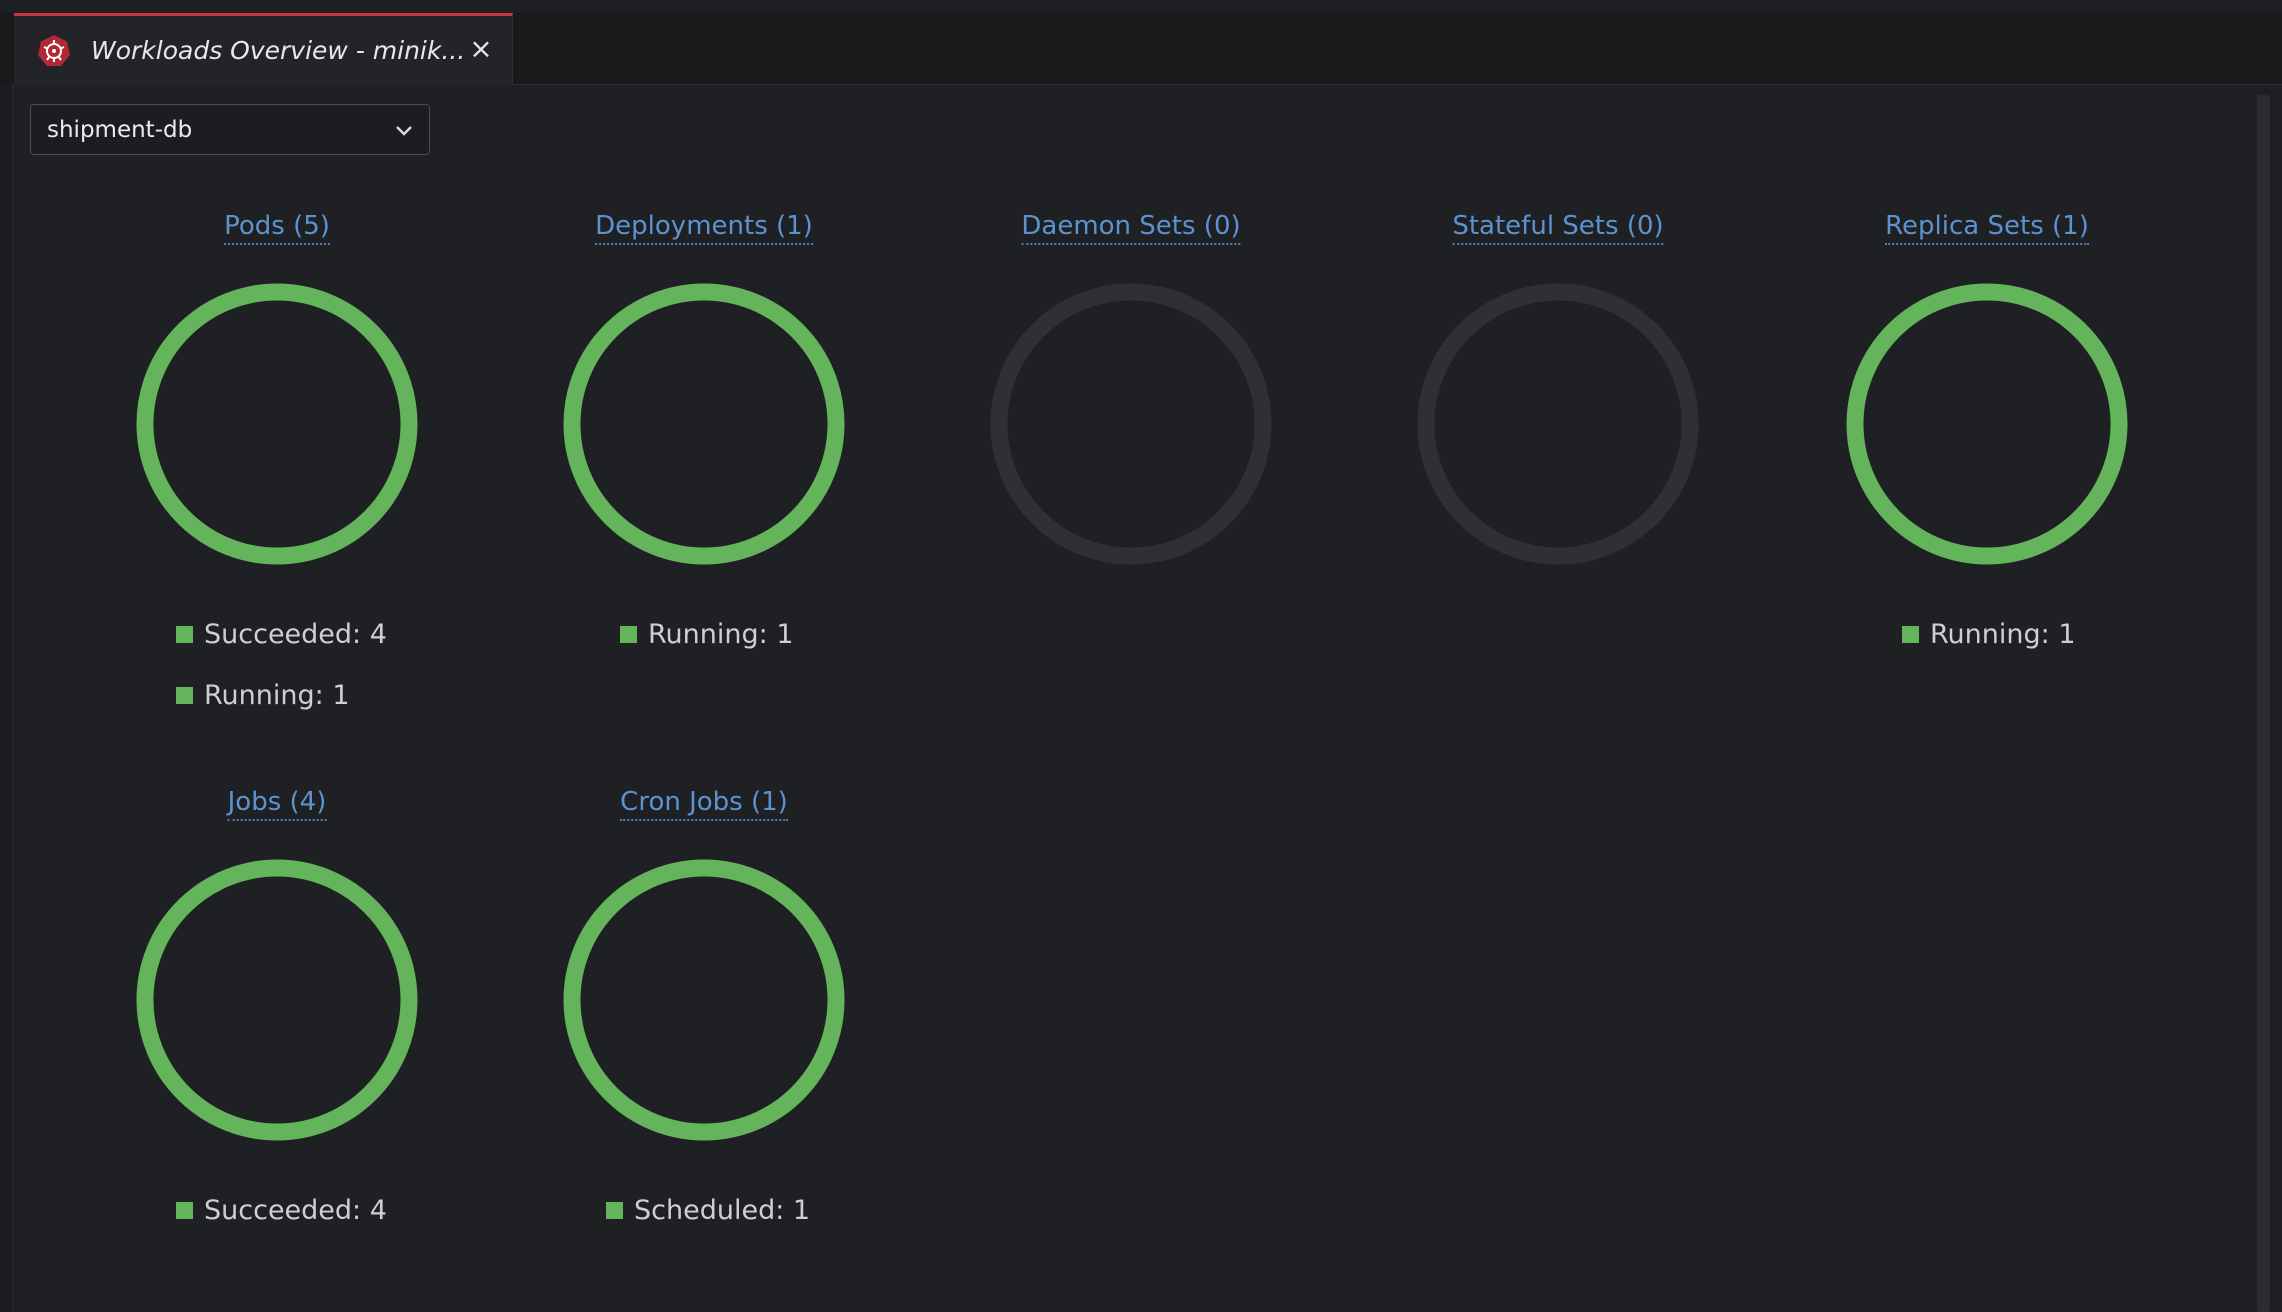  Describe the element at coordinates (1558, 424) in the screenshot. I see `stateful-sets-ring-chart` at that location.